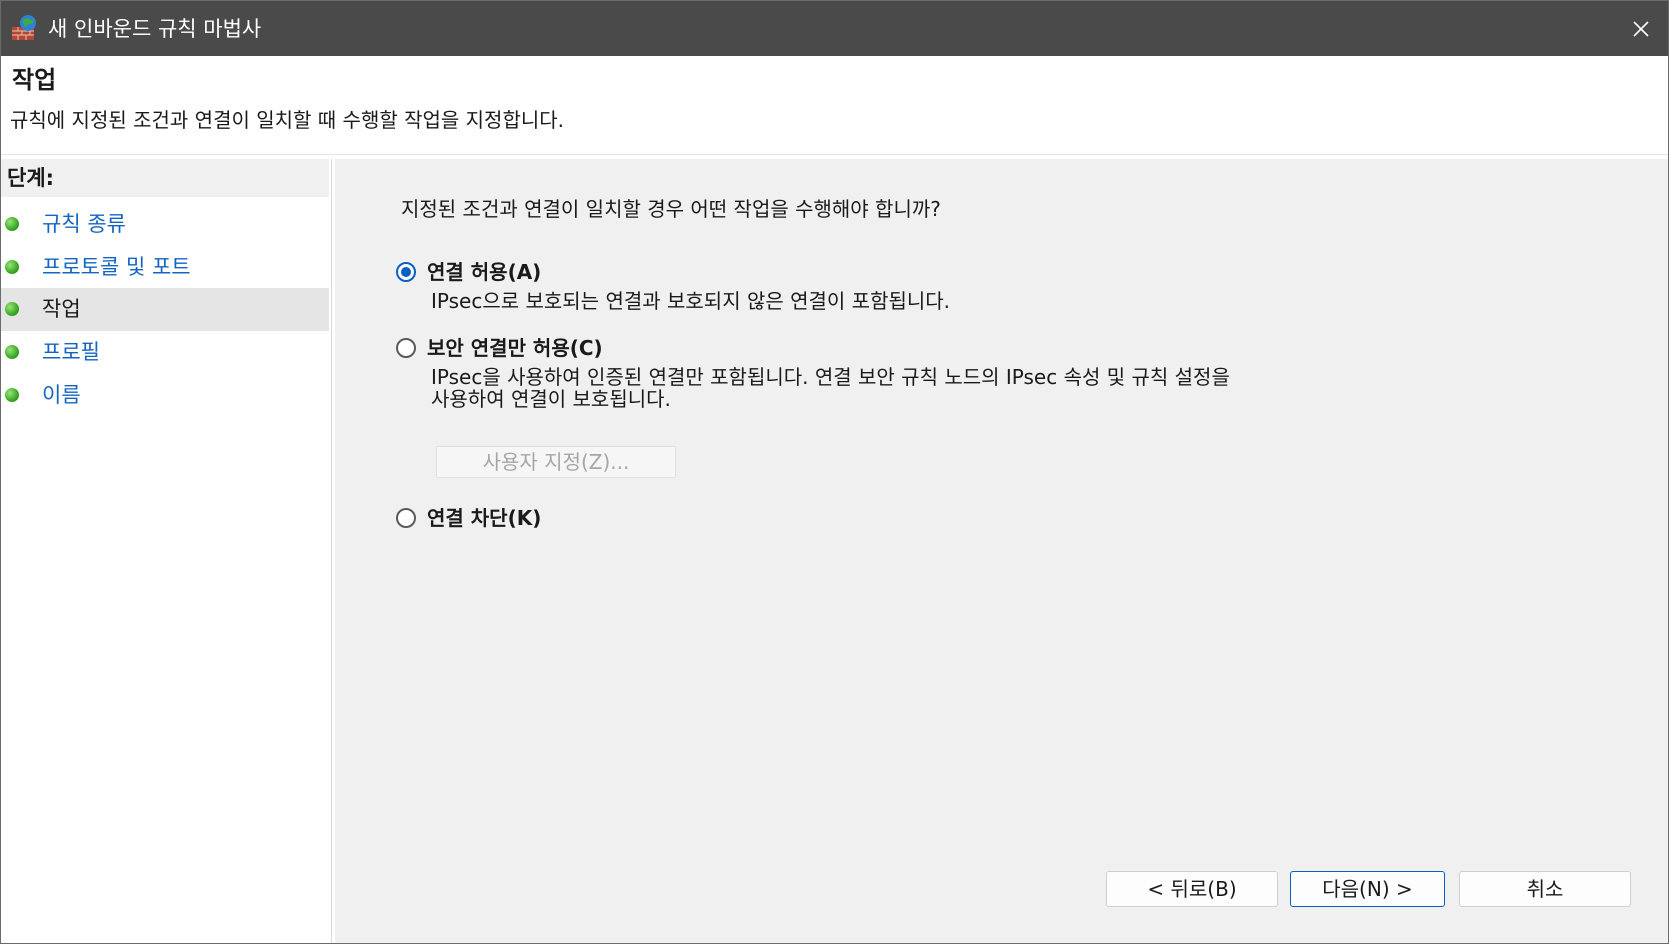 This screenshot has height=944, width=1669. I want to click on close-button, so click(1641, 28).